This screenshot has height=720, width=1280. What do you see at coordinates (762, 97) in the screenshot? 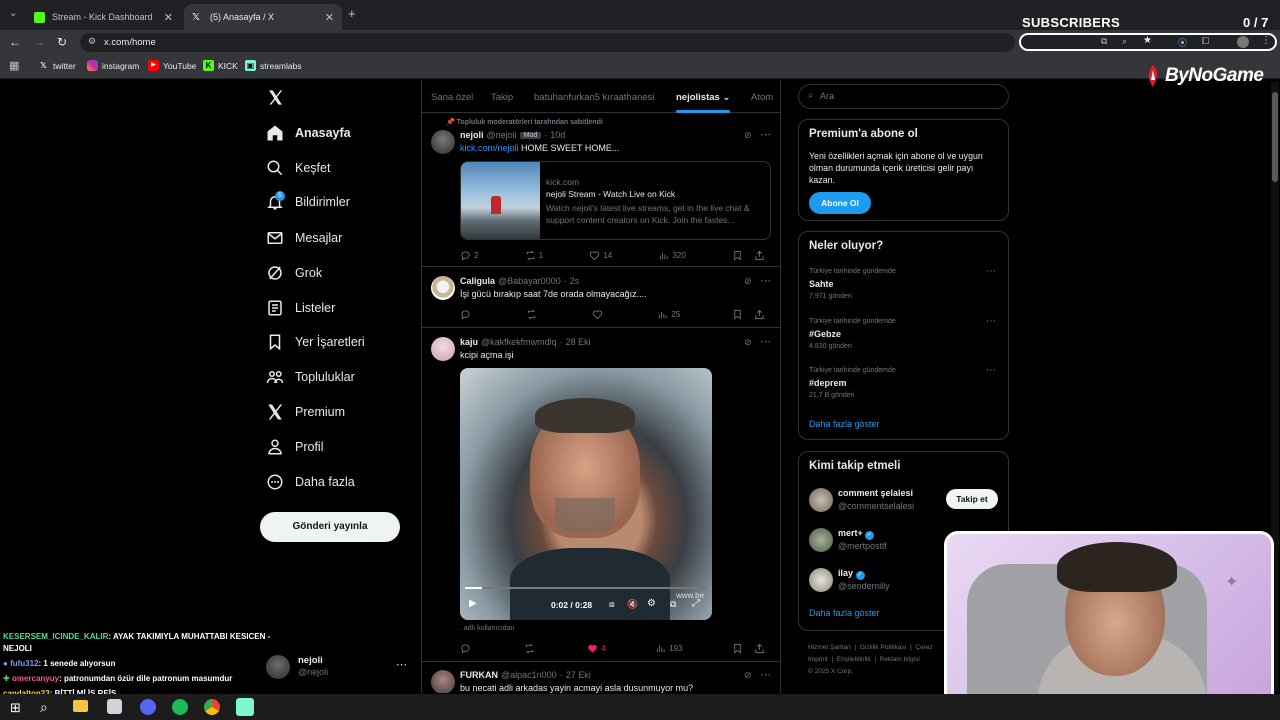
I see `tab-atom: Atom` at bounding box center [762, 97].